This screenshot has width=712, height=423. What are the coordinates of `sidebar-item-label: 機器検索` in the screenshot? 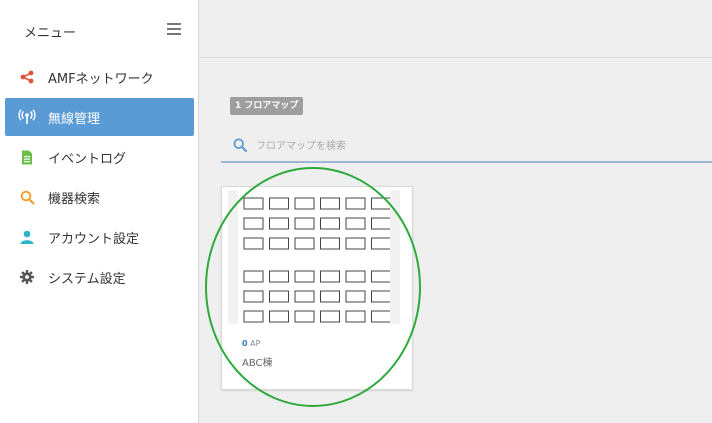 It's located at (74, 199).